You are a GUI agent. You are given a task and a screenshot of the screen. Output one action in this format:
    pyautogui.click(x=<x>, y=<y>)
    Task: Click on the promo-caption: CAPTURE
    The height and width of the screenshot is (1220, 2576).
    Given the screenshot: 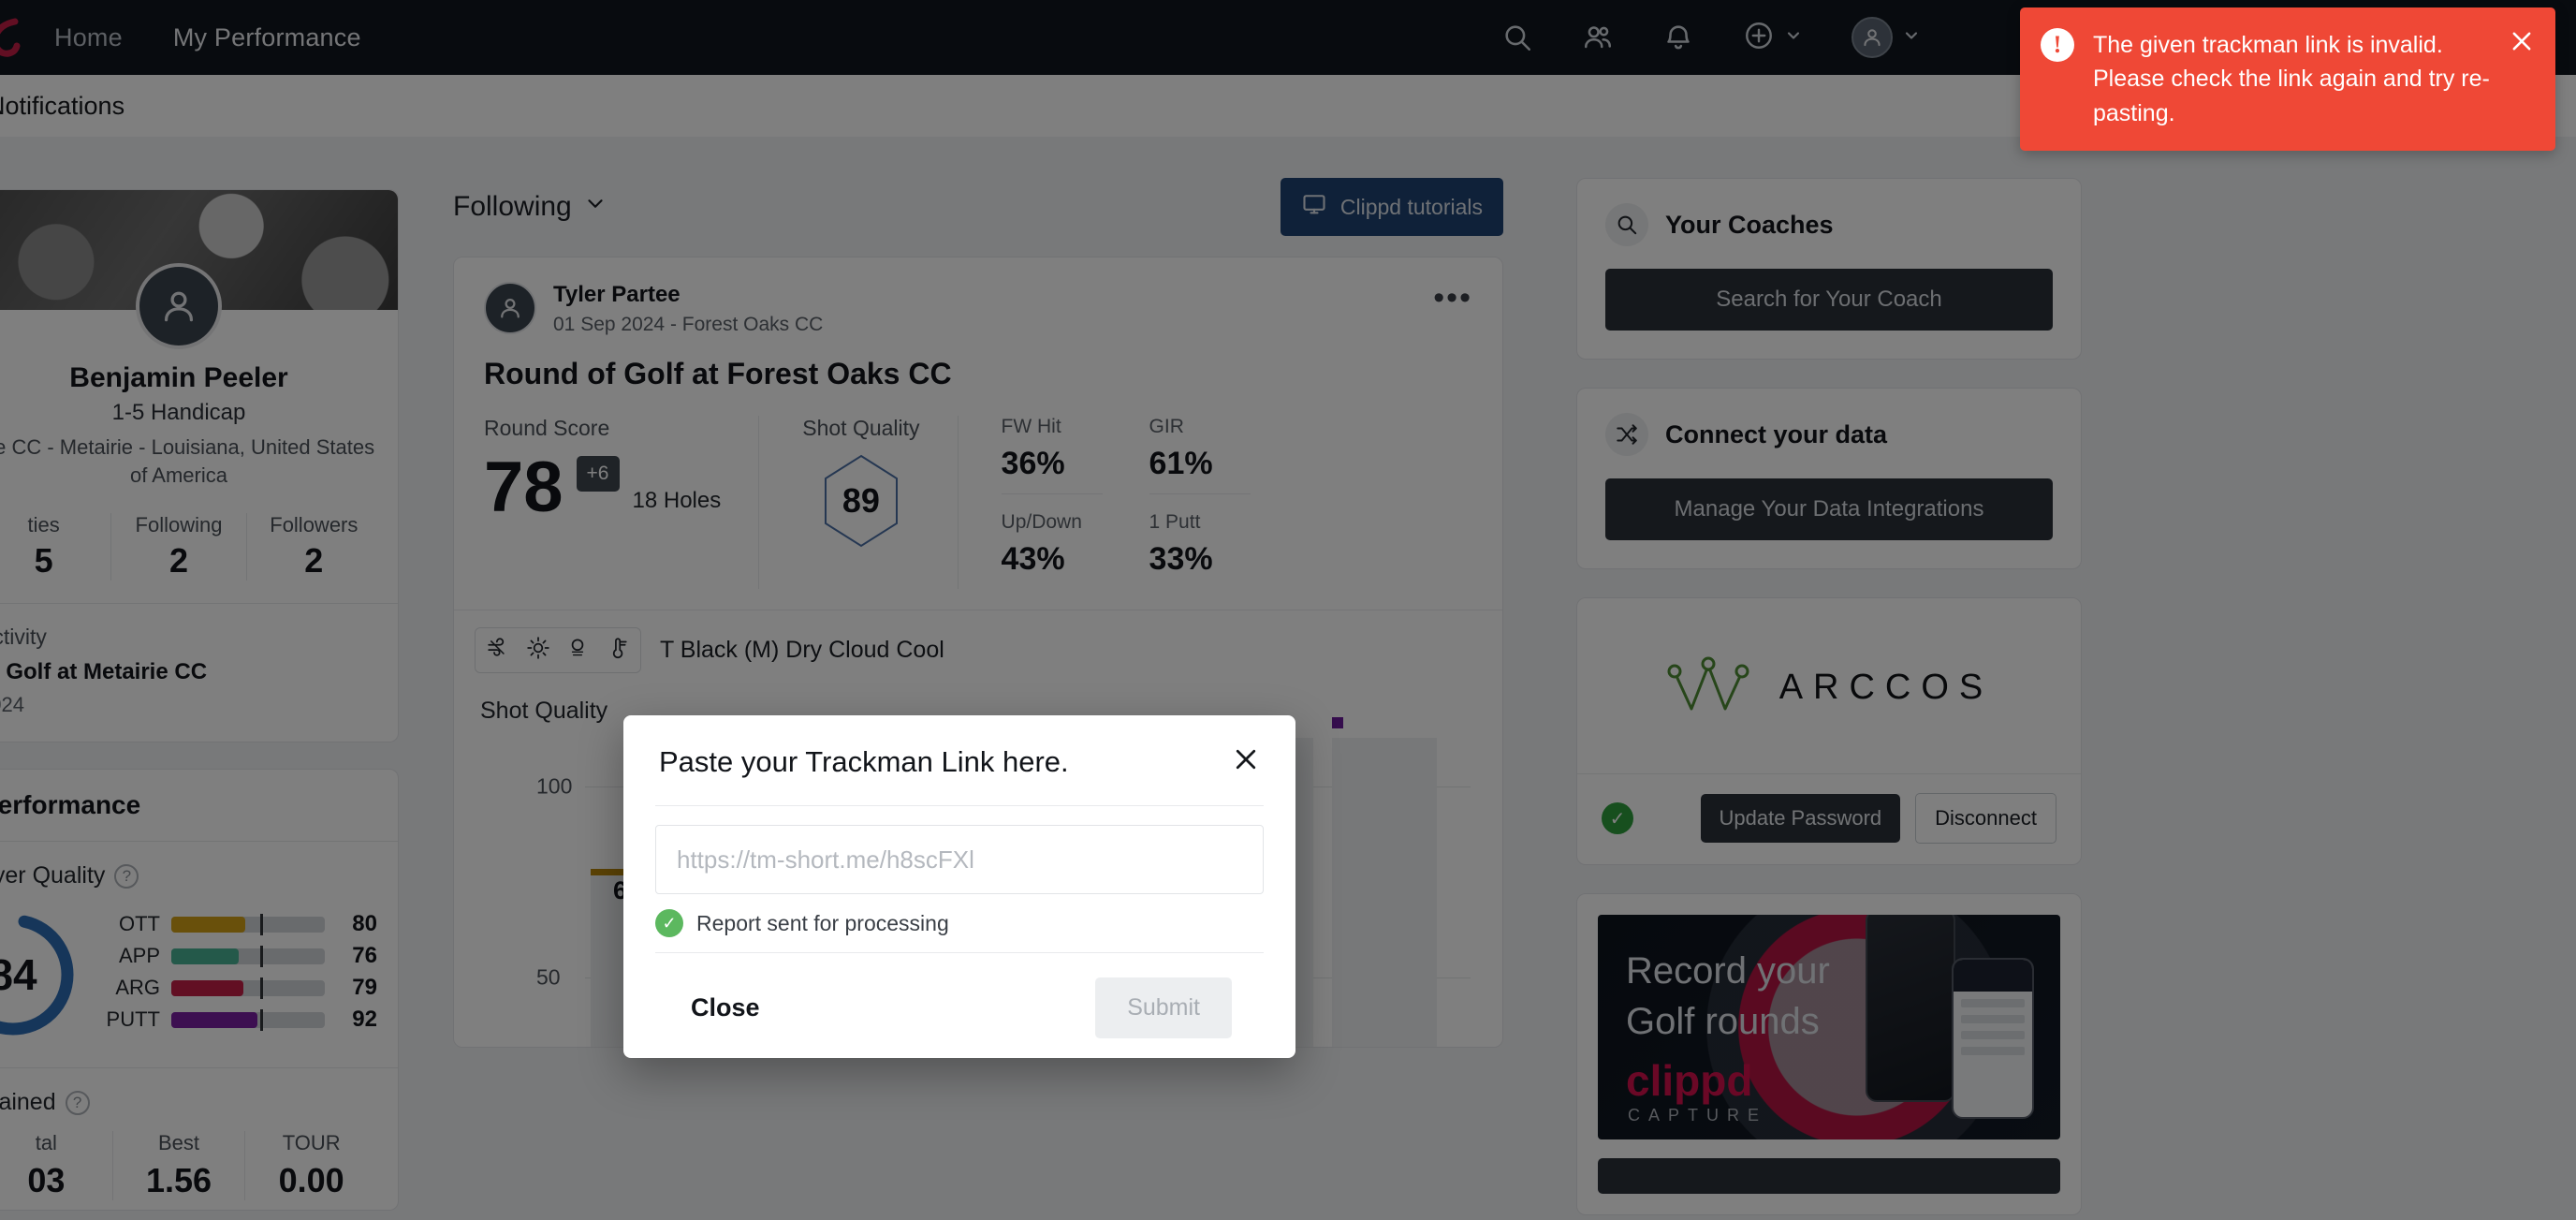 What is the action you would take?
    pyautogui.click(x=1698, y=1115)
    